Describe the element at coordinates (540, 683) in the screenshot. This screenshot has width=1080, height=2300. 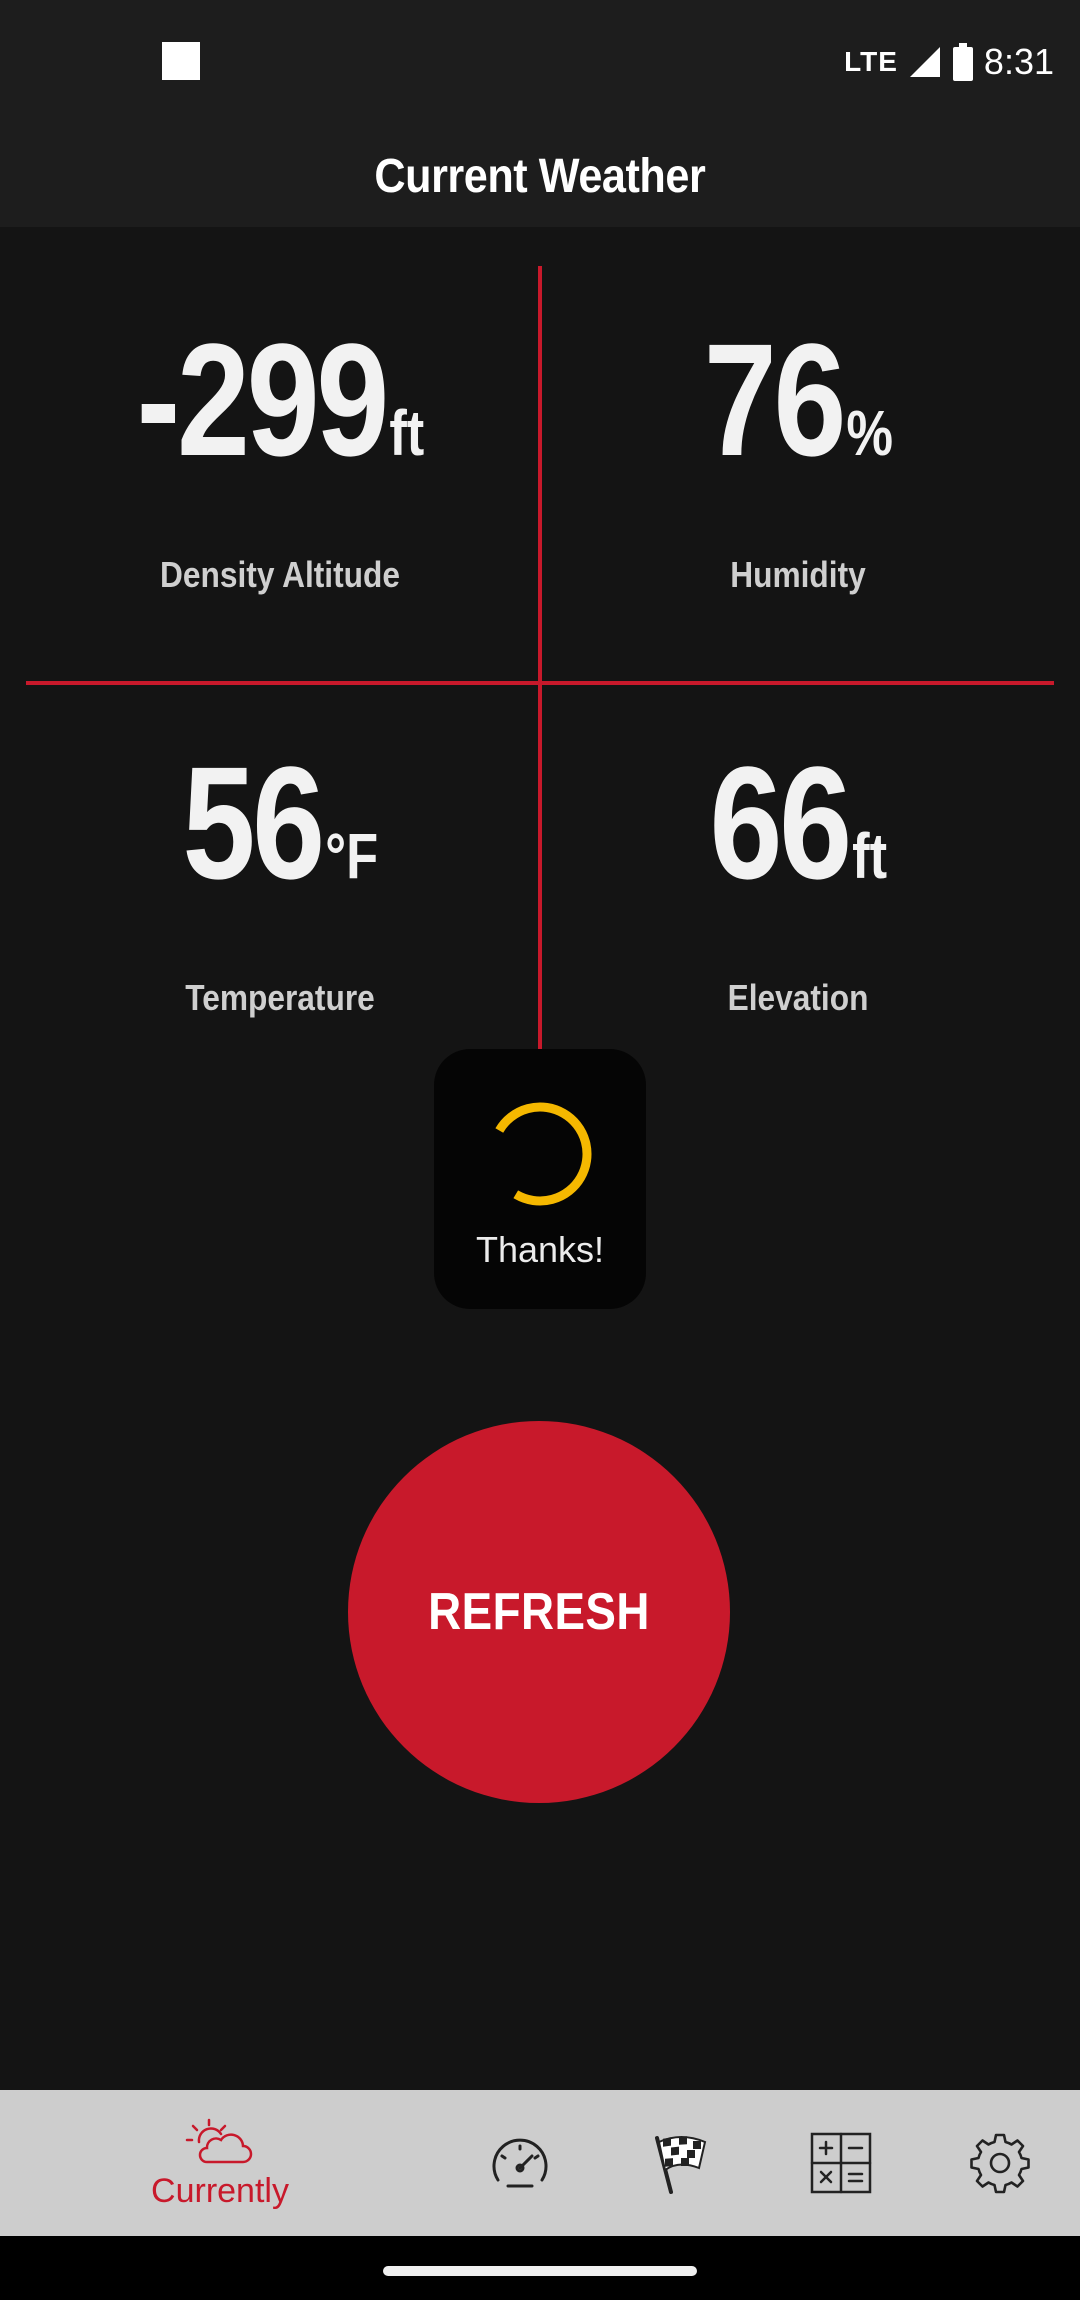
I see `grid-divider-horizontal` at that location.